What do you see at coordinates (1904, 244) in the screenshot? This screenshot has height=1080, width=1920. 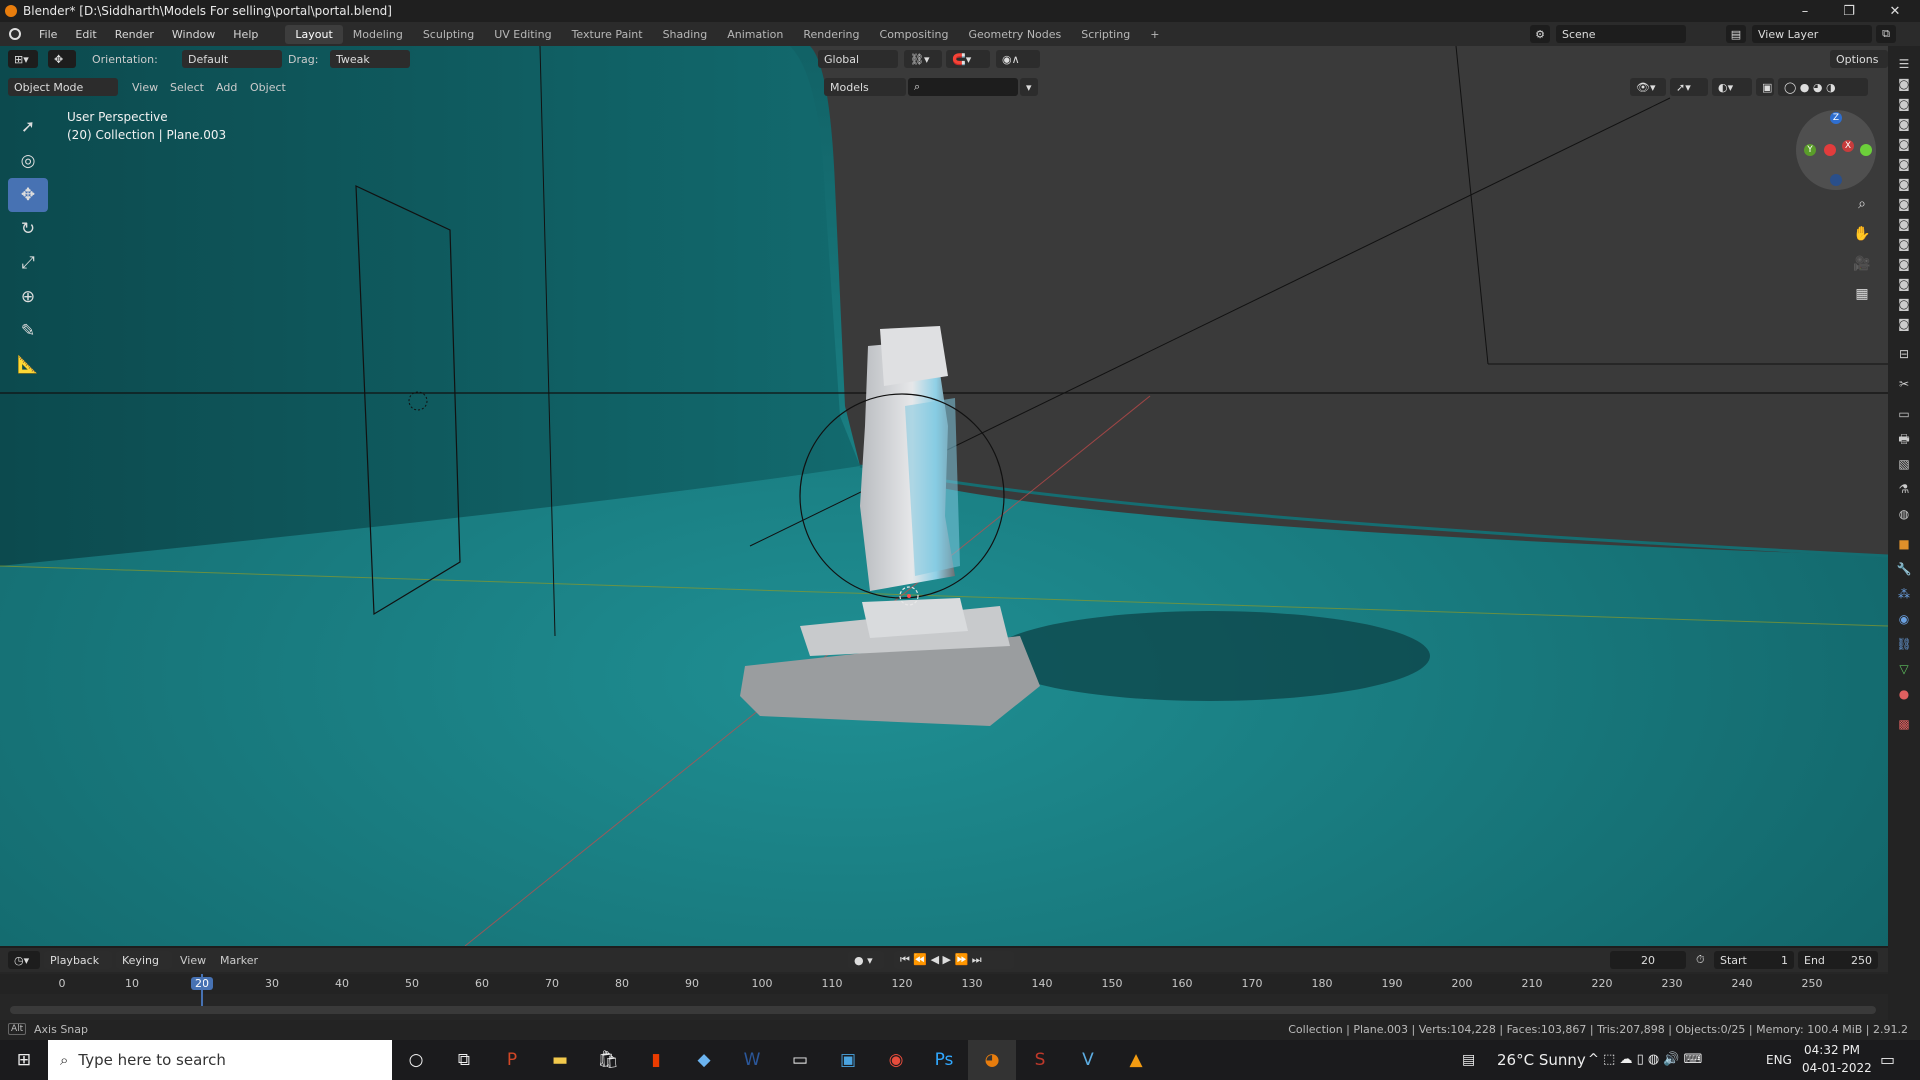 I see `camera-visibility-icon-9: ◙` at bounding box center [1904, 244].